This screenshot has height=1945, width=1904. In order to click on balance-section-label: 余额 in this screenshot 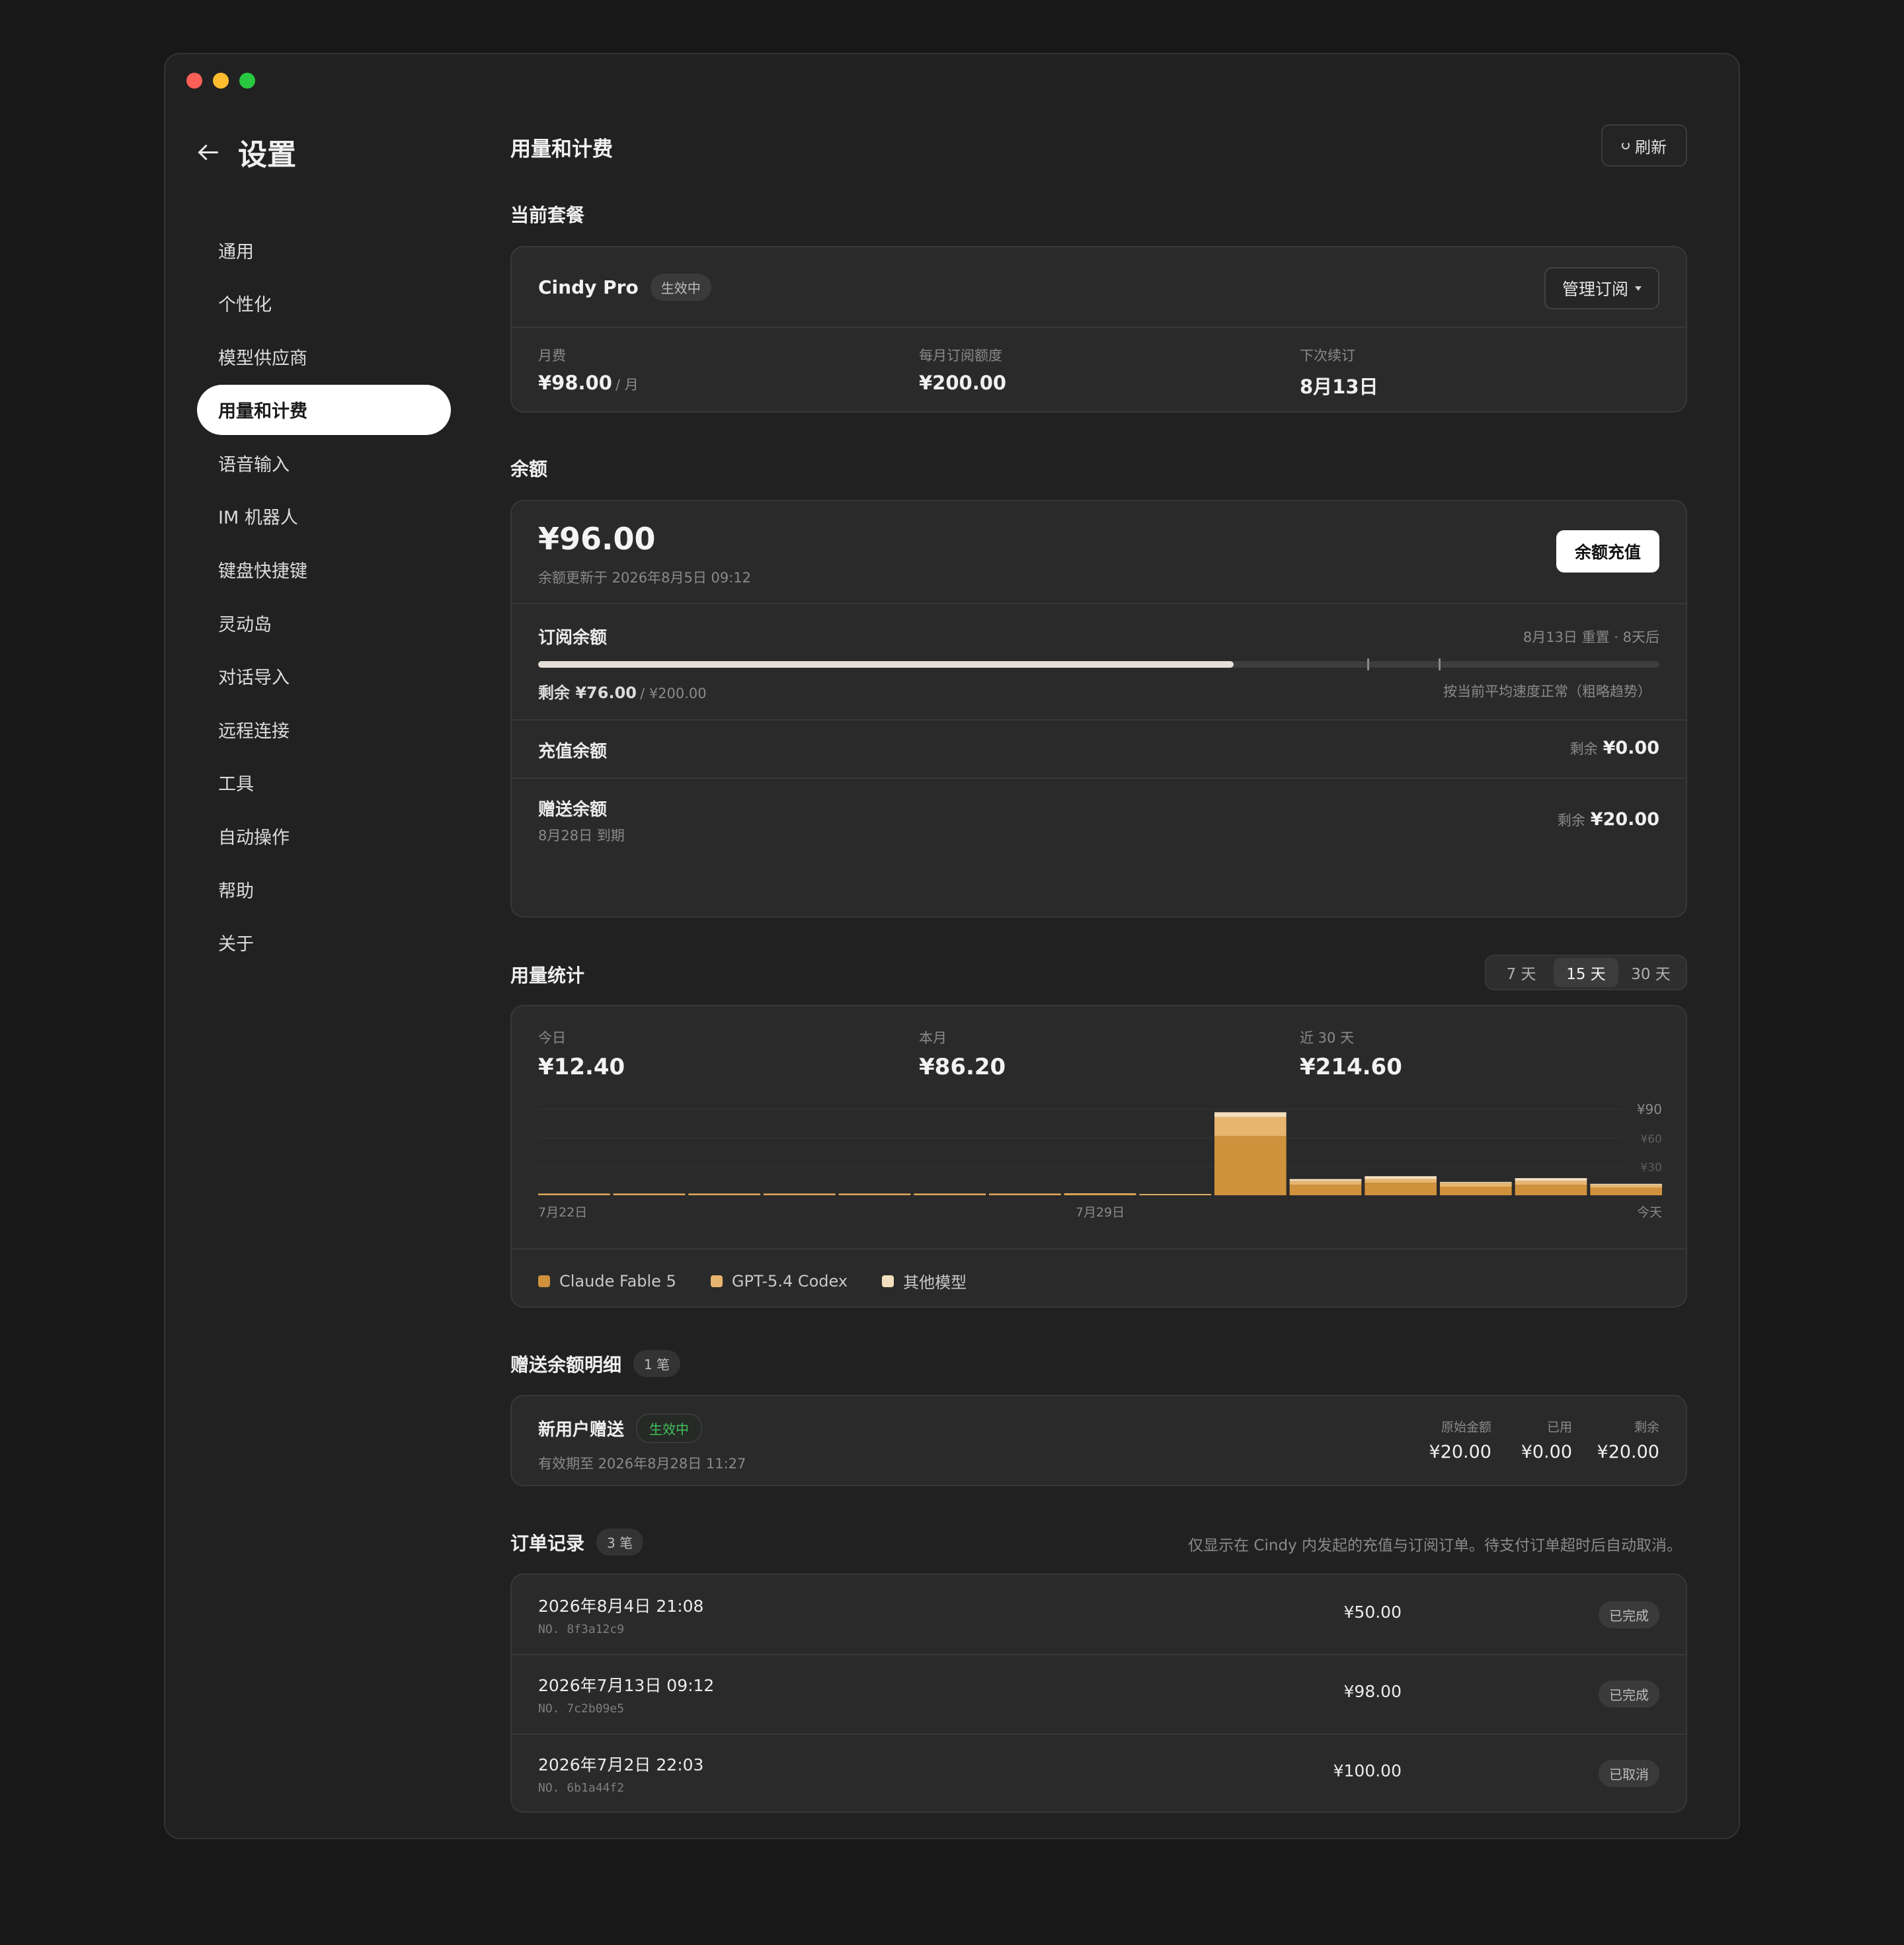, I will do `click(529, 469)`.